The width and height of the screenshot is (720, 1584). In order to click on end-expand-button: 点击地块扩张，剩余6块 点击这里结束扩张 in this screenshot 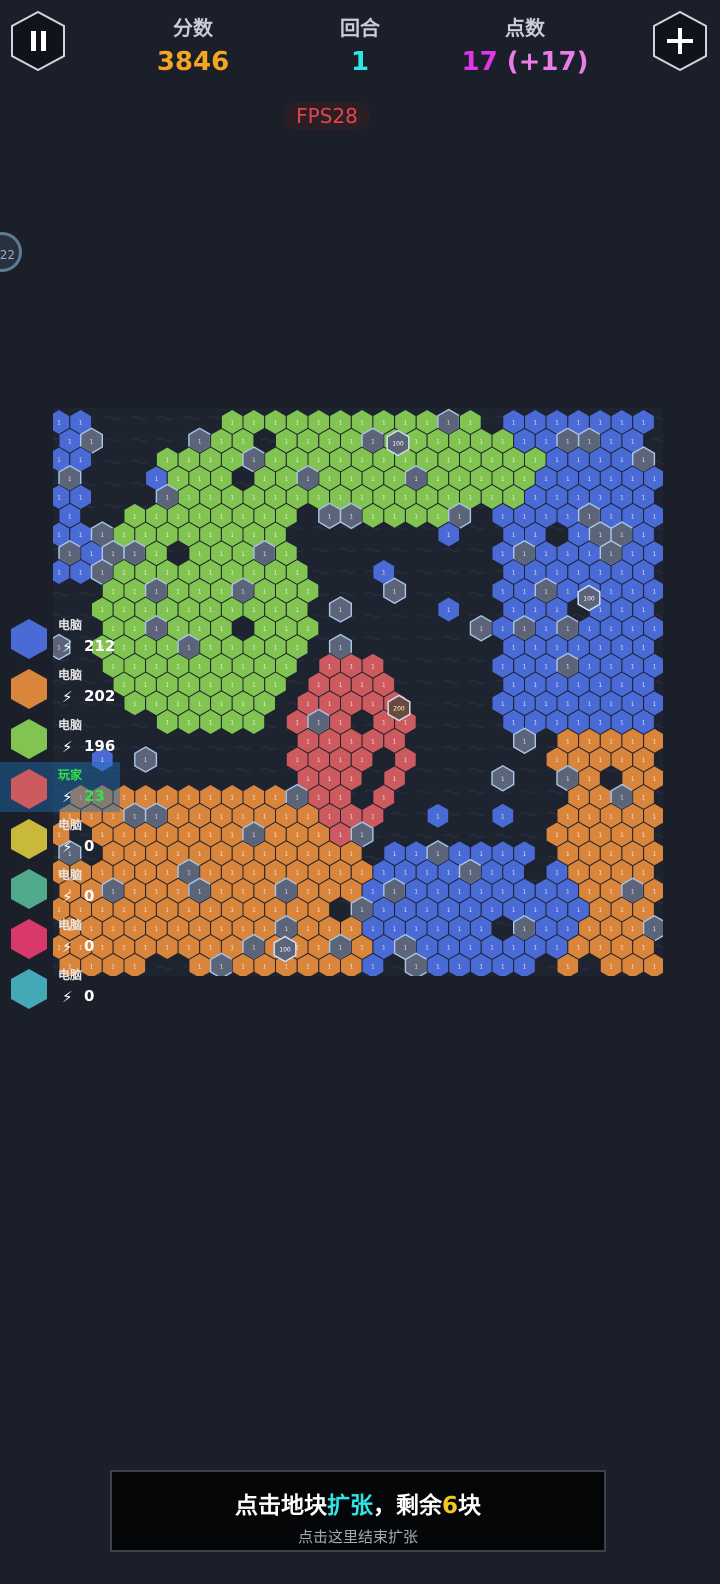, I will do `click(358, 1511)`.